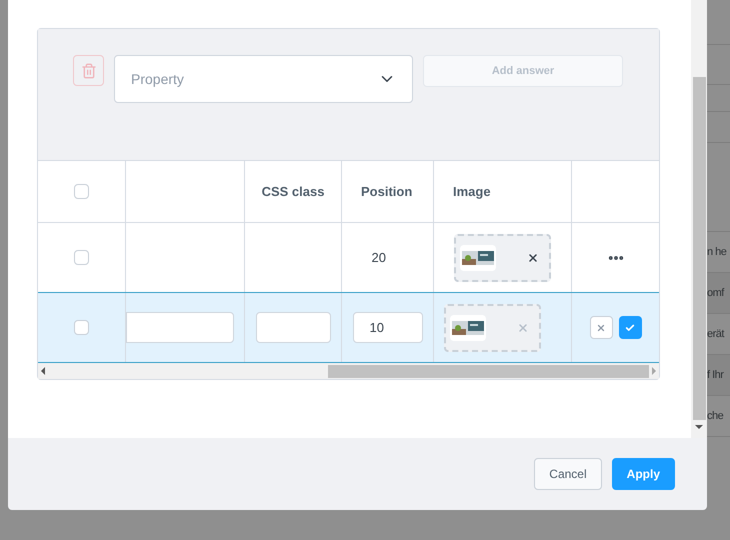 The width and height of the screenshot is (730, 540). I want to click on table-row: 20, so click(348, 257).